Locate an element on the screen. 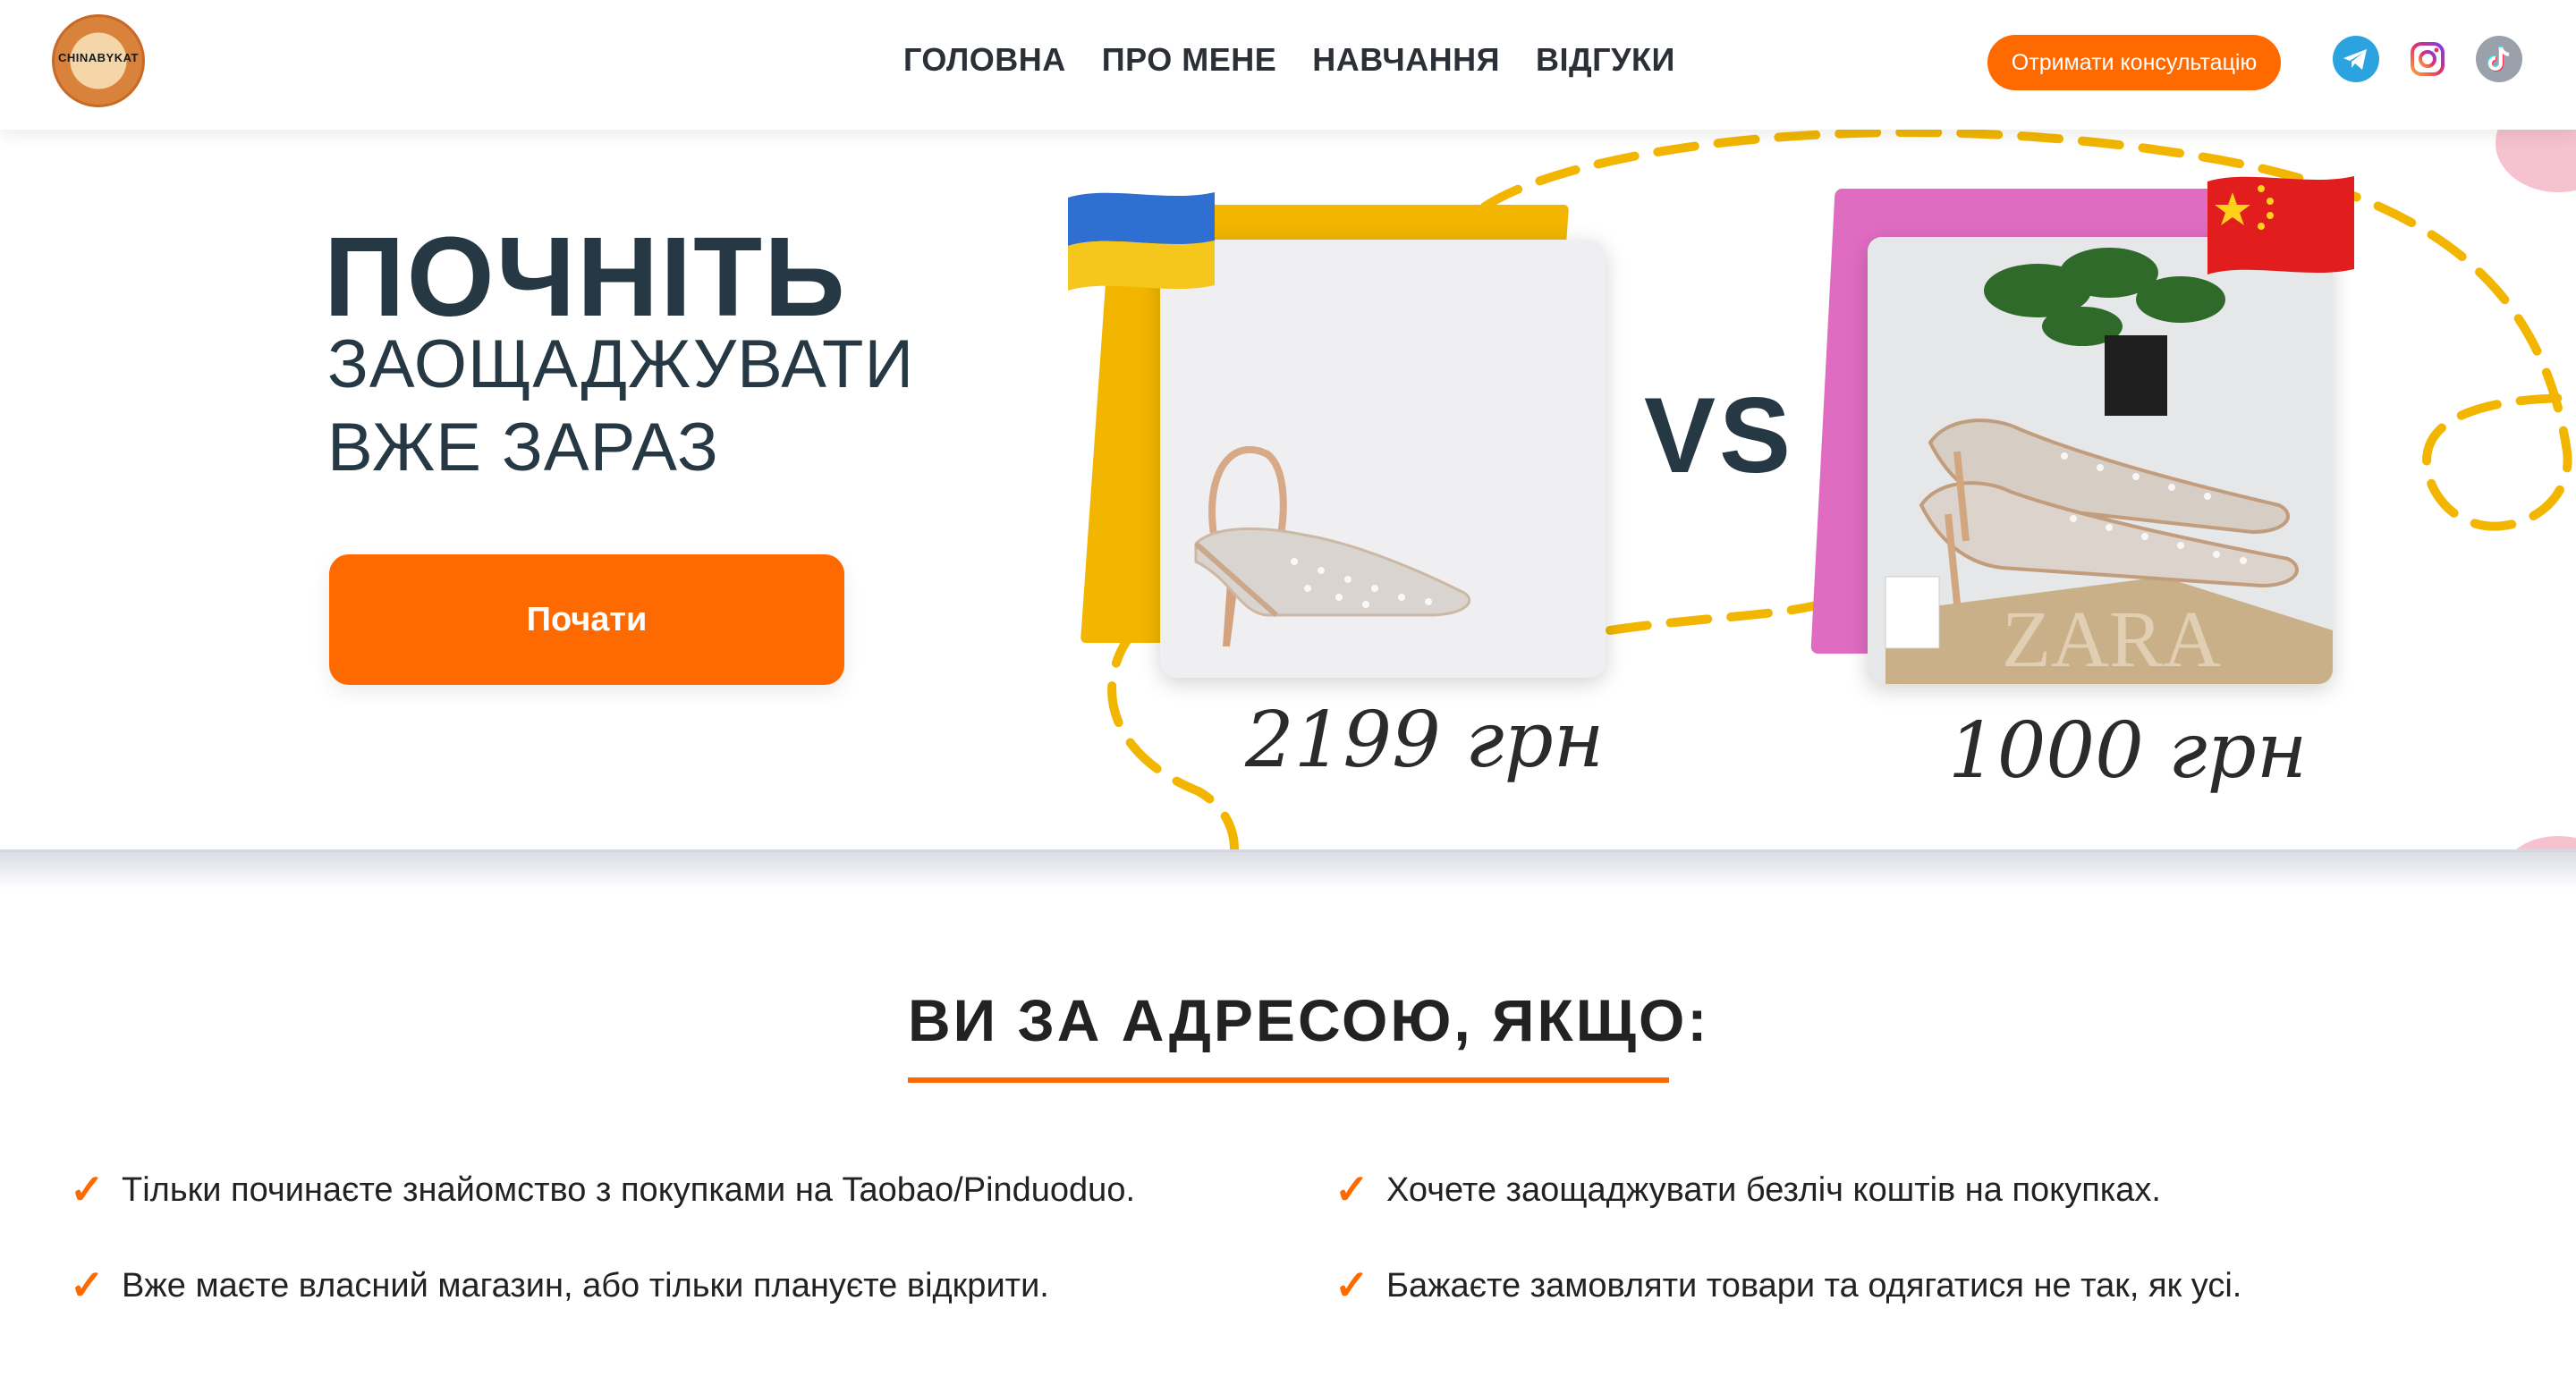 This screenshot has width=2576, height=1385. nav-home: ГОЛОВНА is located at coordinates (984, 60).